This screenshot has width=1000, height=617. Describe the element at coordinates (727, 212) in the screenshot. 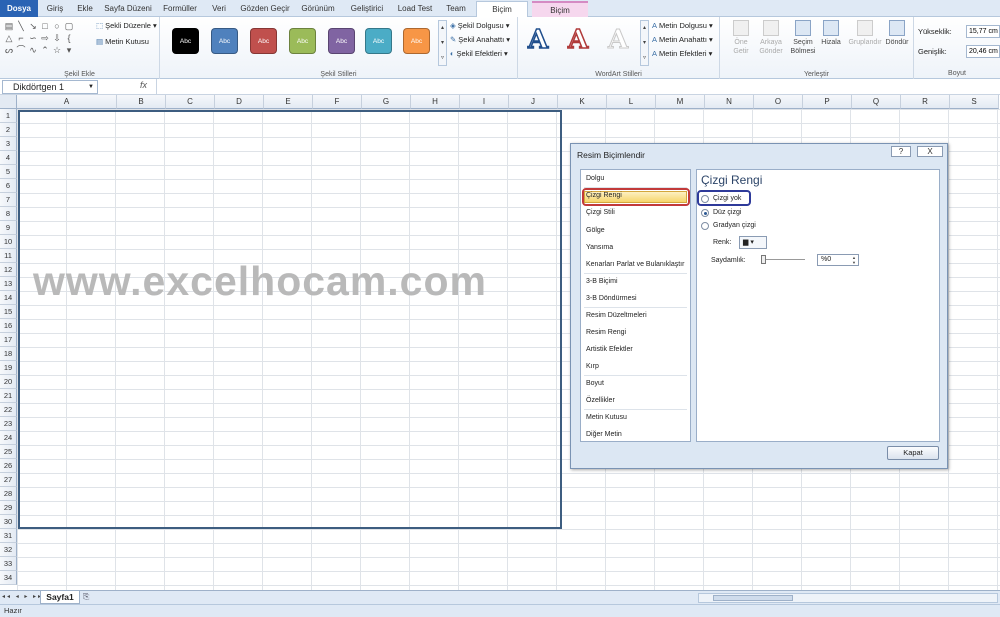

I see `solid-line-label: Düz çizgi` at that location.